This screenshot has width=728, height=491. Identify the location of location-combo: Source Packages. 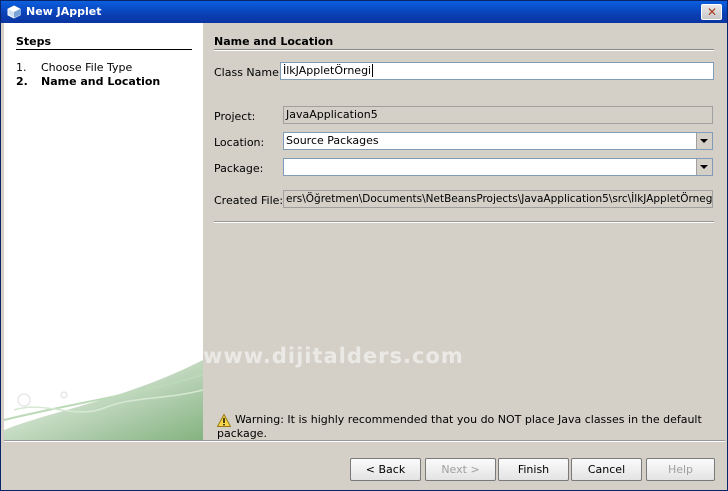
(498, 141).